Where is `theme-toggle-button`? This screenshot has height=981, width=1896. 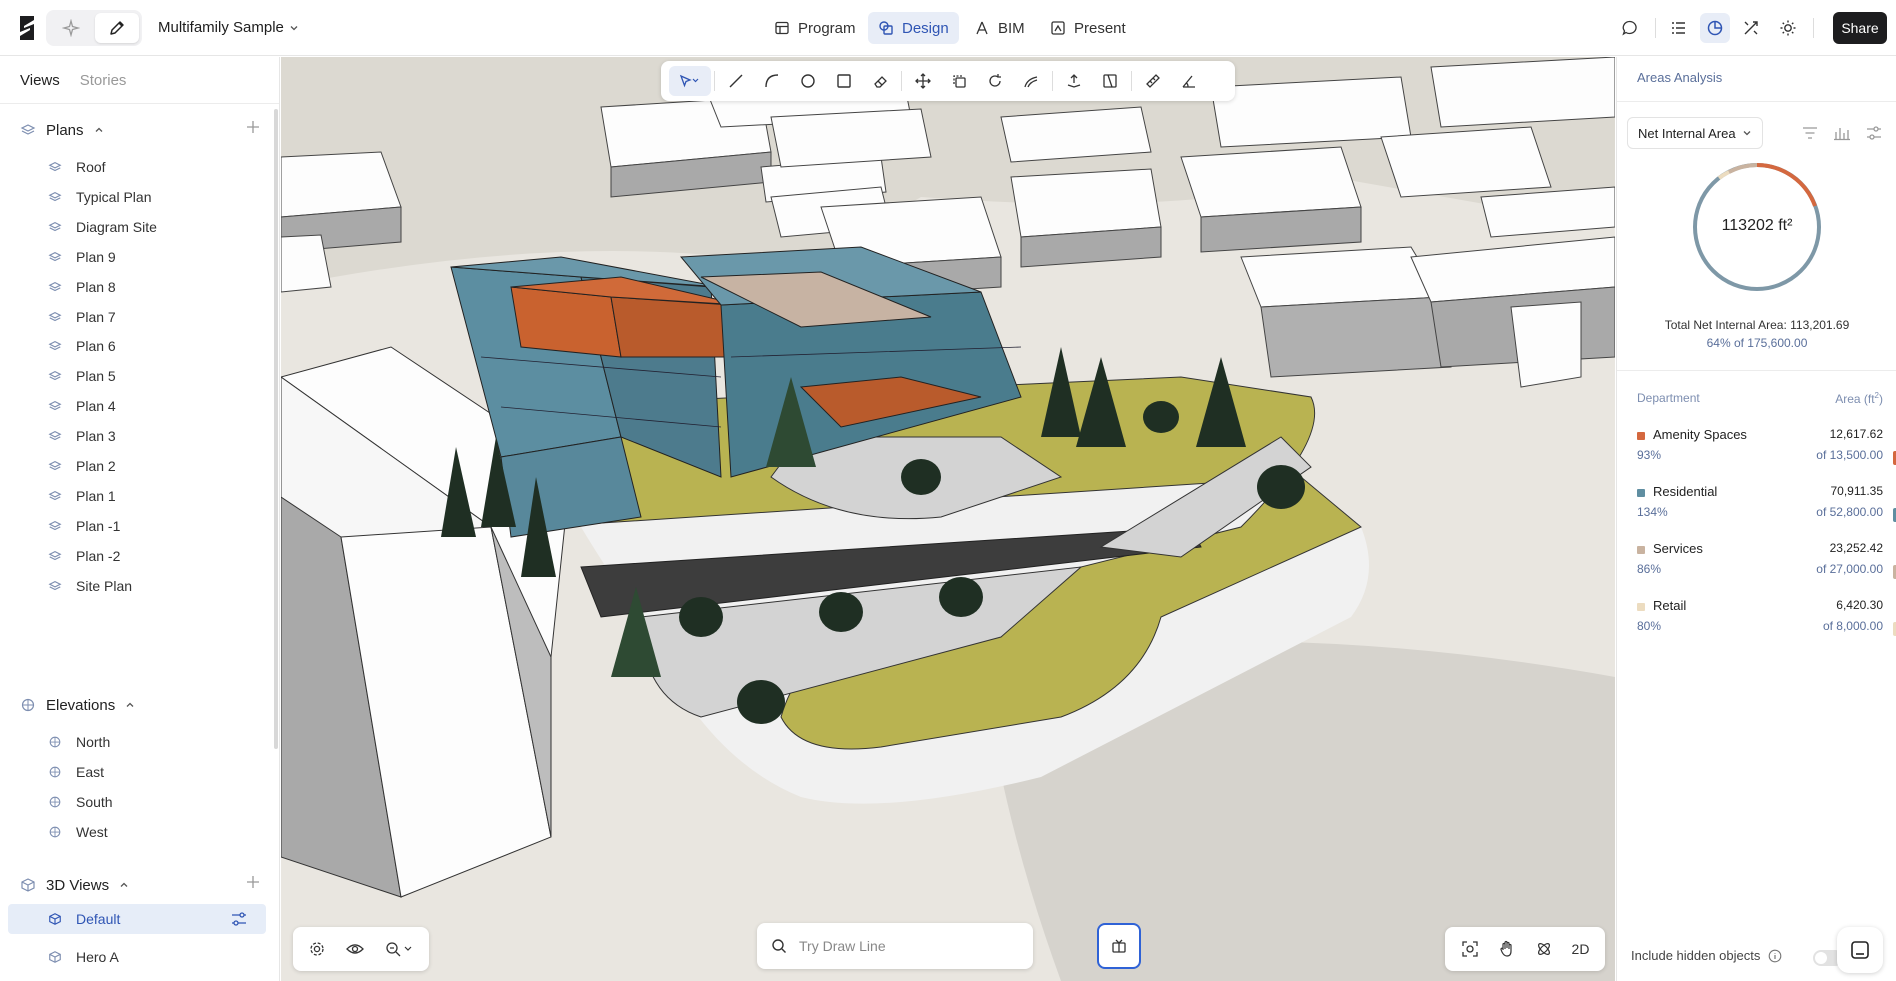
theme-toggle-button is located at coordinates (1788, 28).